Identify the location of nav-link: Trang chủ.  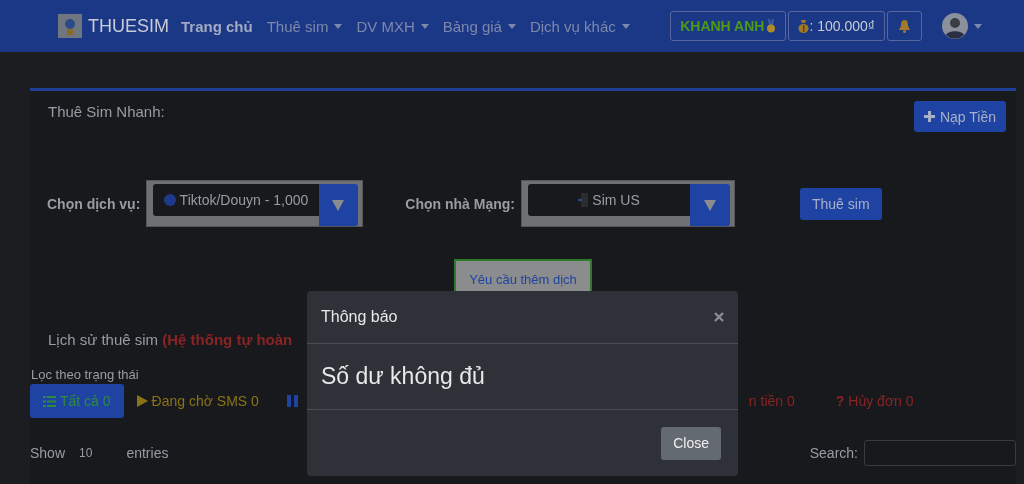
(217, 26).